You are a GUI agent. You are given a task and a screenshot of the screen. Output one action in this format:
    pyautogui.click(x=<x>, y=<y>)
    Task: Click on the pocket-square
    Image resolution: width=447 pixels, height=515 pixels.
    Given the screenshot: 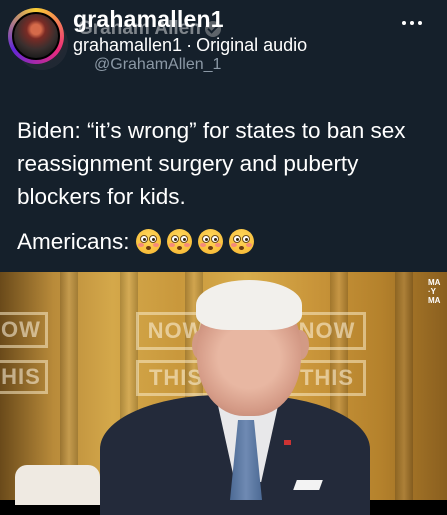 What is the action you would take?
    pyautogui.click(x=308, y=485)
    